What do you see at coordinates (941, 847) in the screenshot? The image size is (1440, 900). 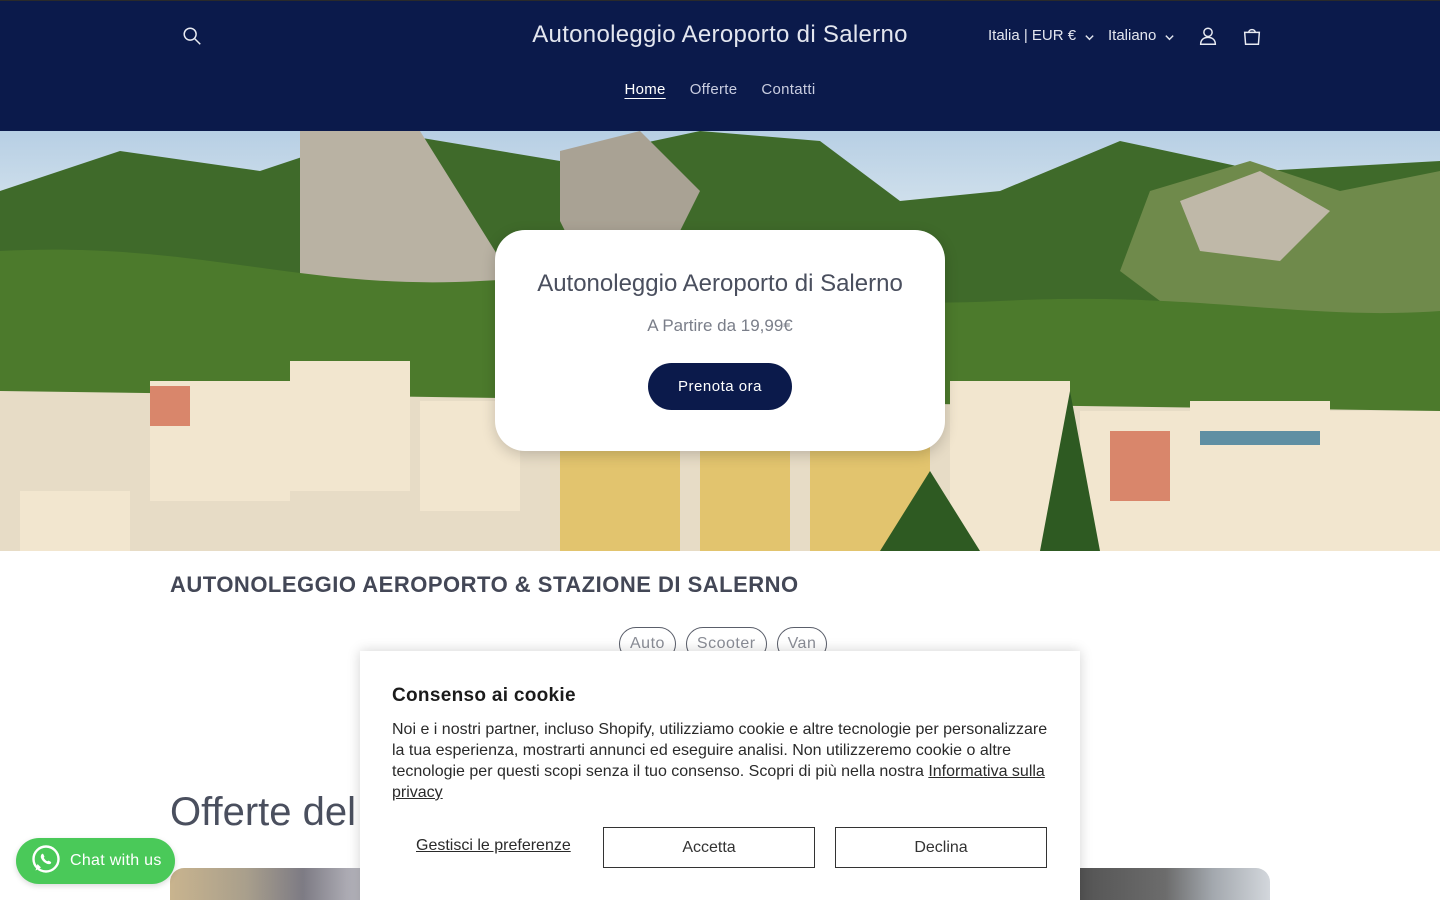 I see `decline-button: Declina` at bounding box center [941, 847].